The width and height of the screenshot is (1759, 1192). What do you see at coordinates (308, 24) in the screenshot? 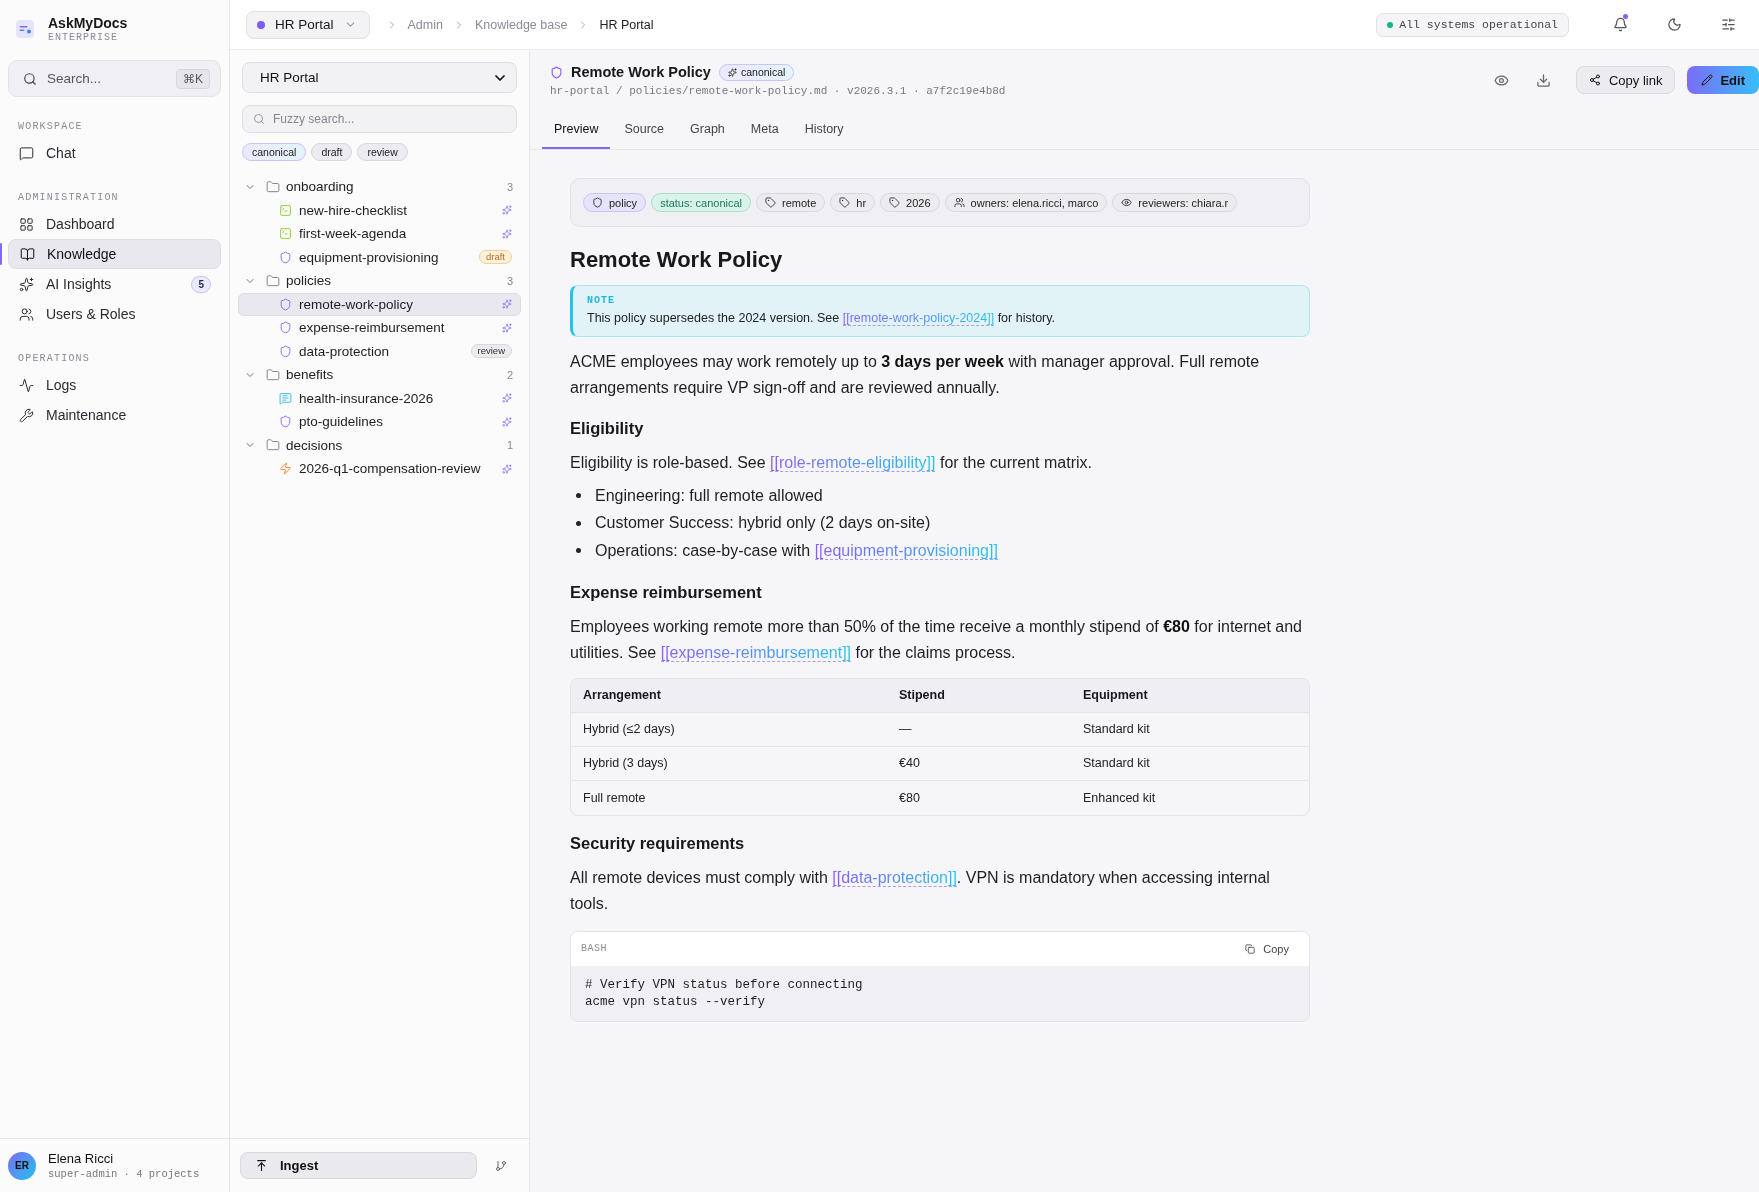
I see `project-switcher: HR Portal` at bounding box center [308, 24].